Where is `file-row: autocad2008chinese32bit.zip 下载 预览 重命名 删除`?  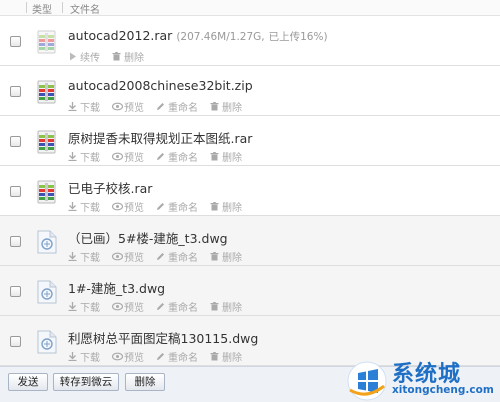
file-row: autocad2008chinese32bit.zip 下载 预览 重命名 删除 is located at coordinates (250, 91).